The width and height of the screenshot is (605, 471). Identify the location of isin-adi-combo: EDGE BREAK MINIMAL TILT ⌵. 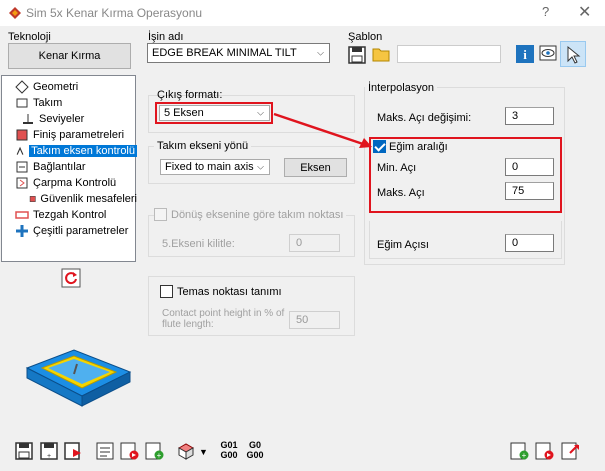
(238, 53).